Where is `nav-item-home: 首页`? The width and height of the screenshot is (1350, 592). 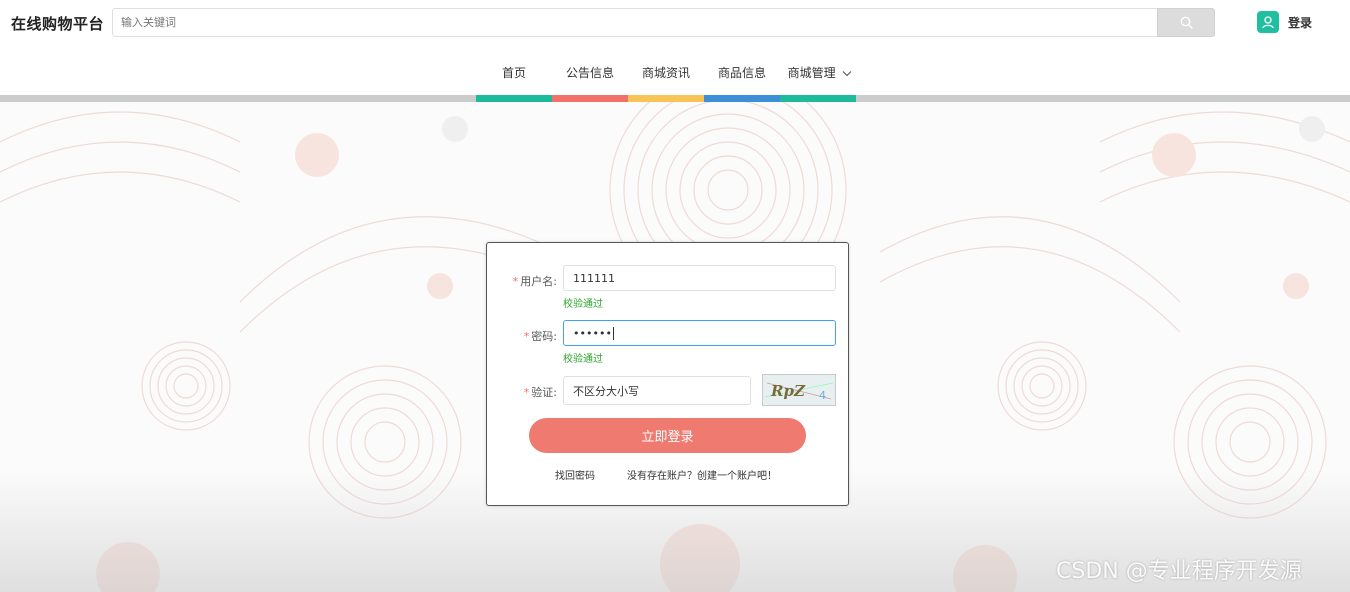 nav-item-home: 首页 is located at coordinates (514, 72).